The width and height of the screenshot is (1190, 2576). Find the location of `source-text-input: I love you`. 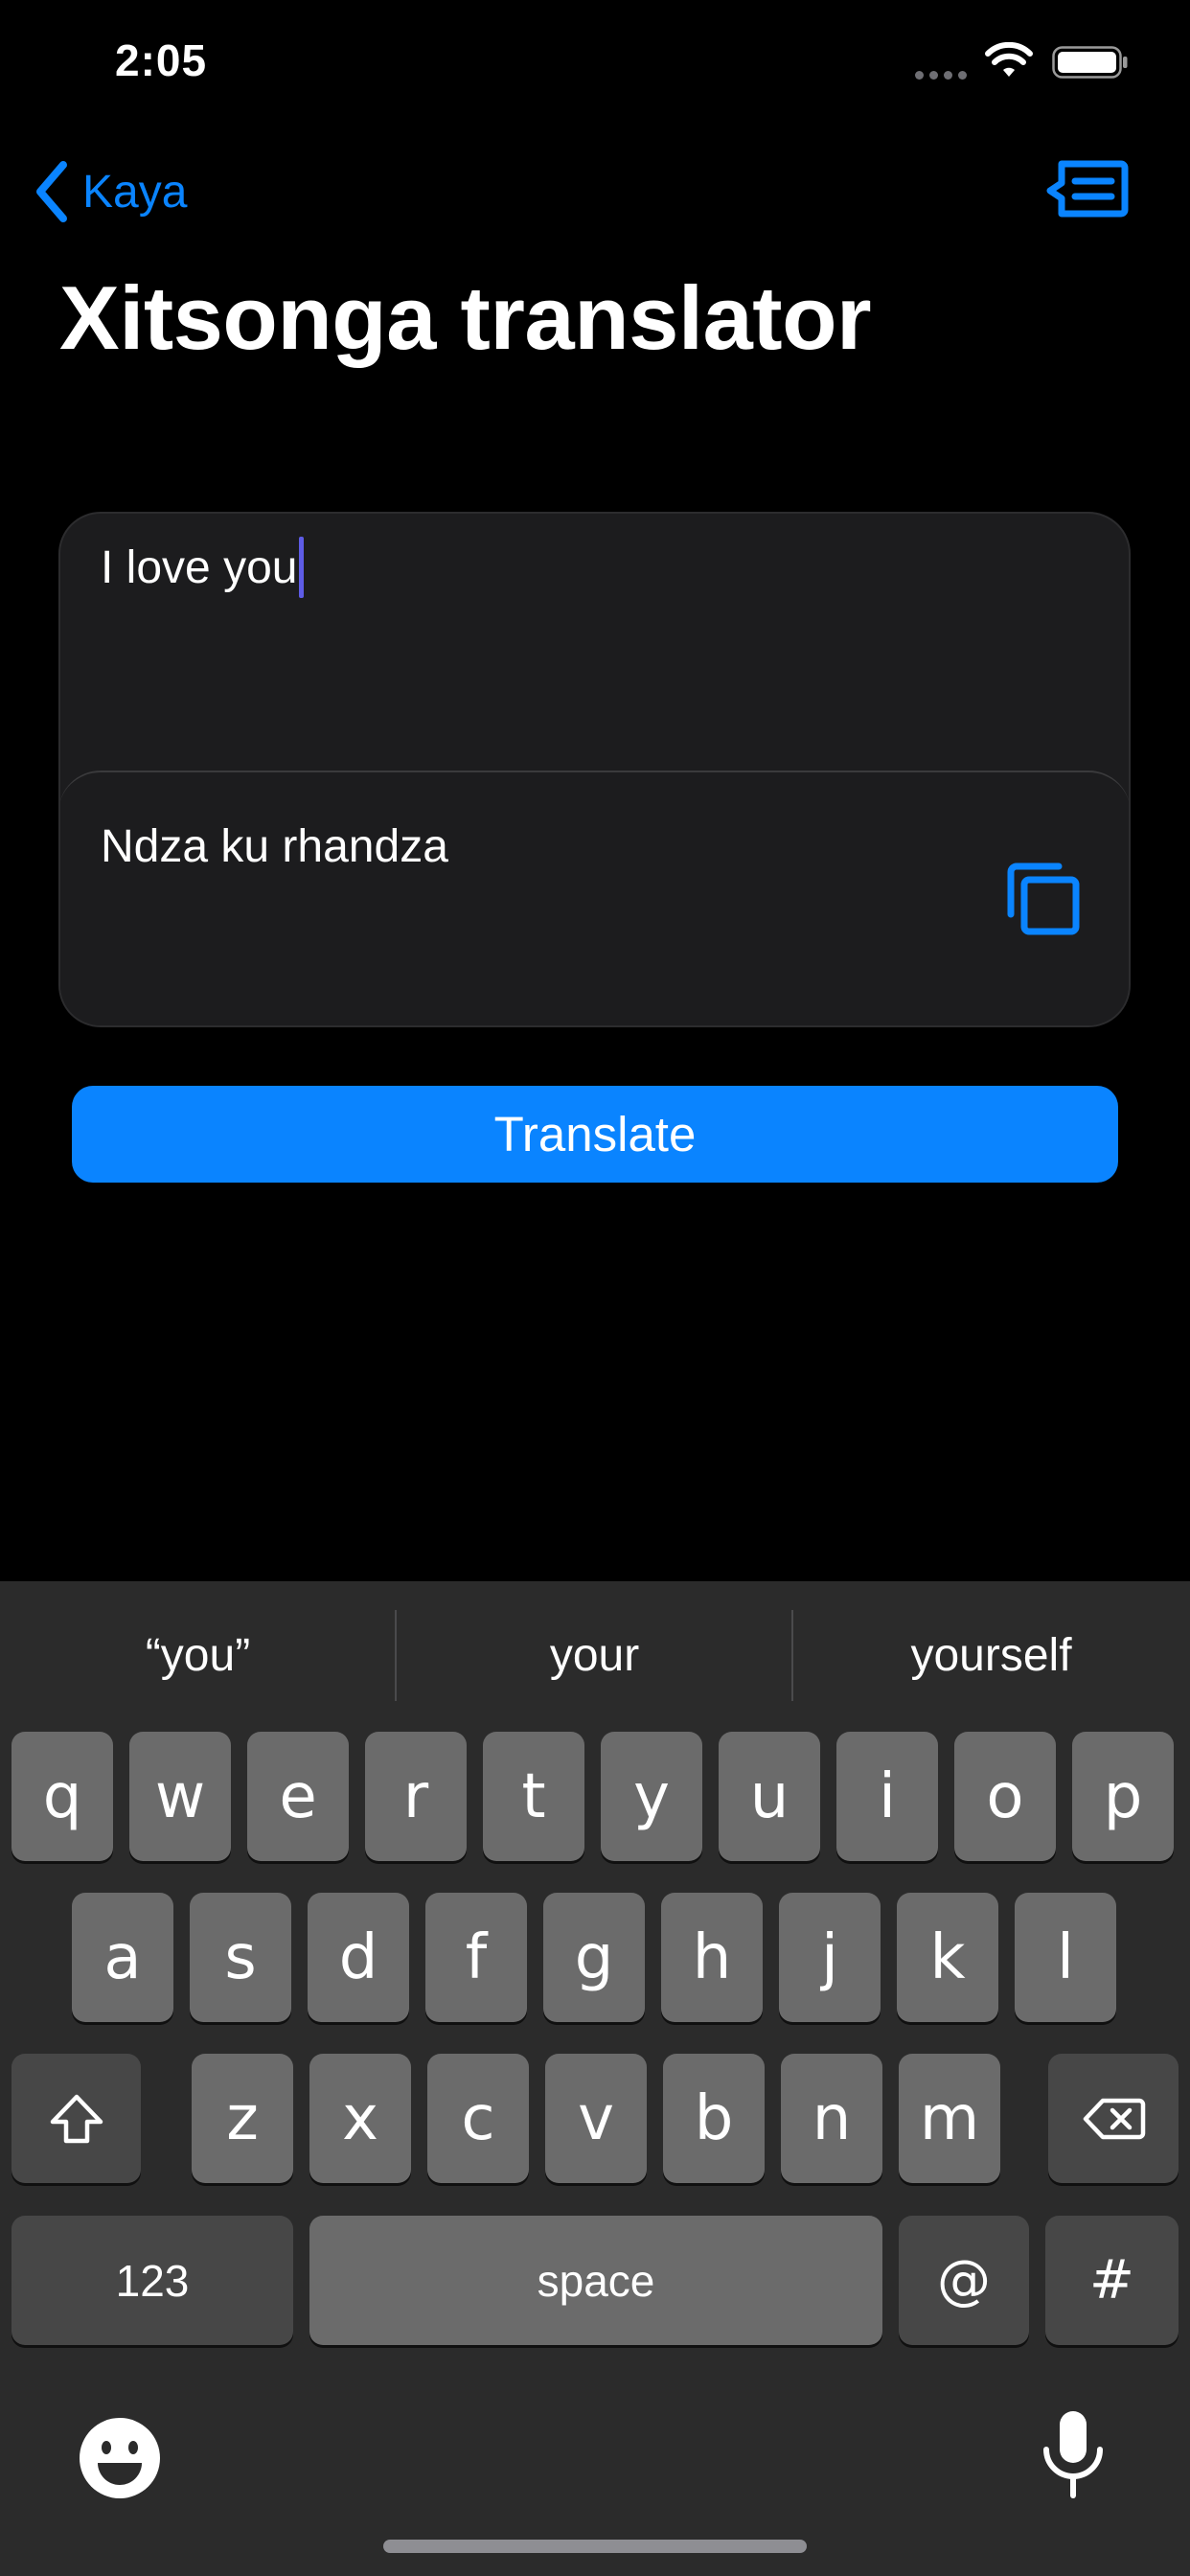

source-text-input: I love you is located at coordinates (203, 567).